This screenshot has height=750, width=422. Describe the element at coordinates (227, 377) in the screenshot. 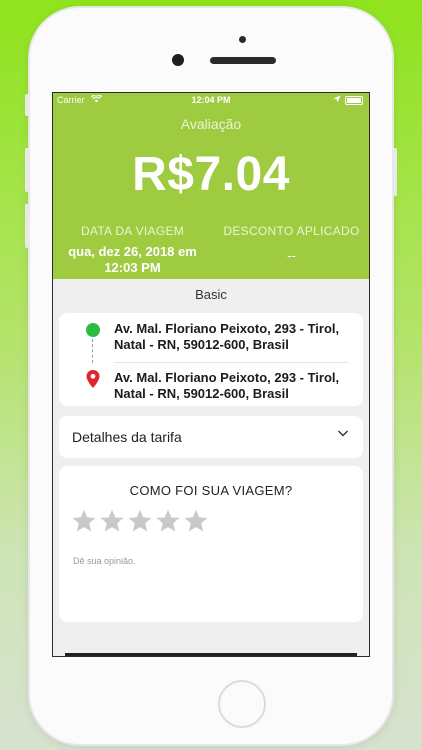

I see `destination-address-line1: Av. Mal. Floriano Peixoto, 293 - Tirol,` at that location.